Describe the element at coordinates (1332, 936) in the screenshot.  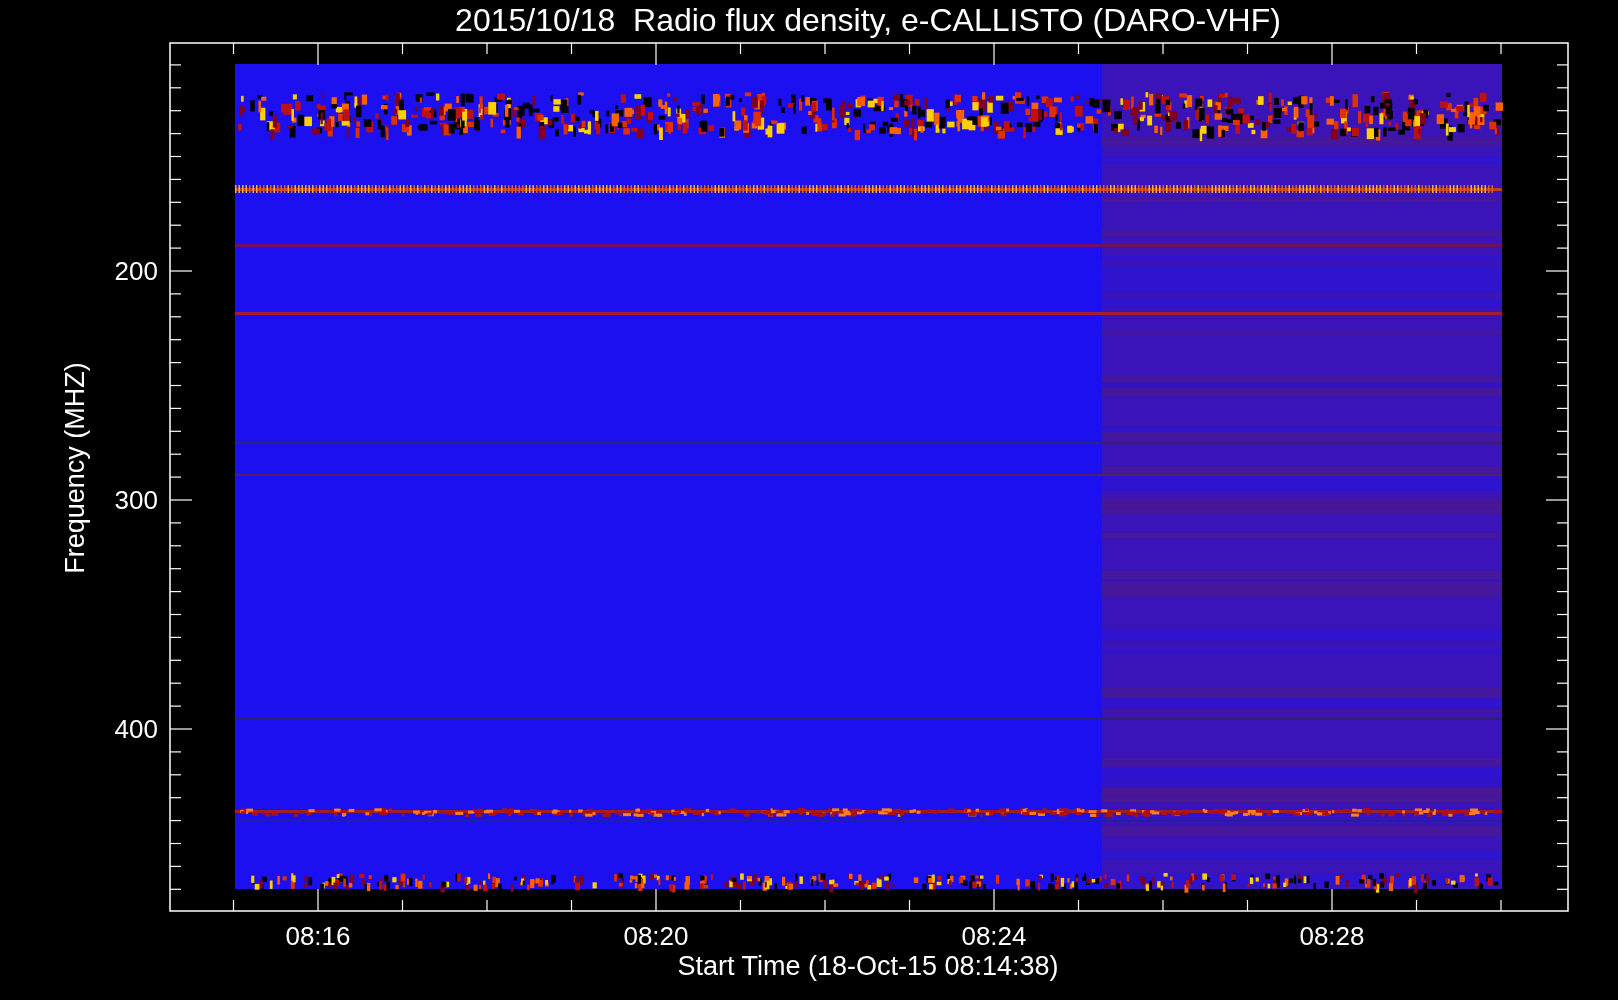
I see `tick-label: 08:28` at that location.